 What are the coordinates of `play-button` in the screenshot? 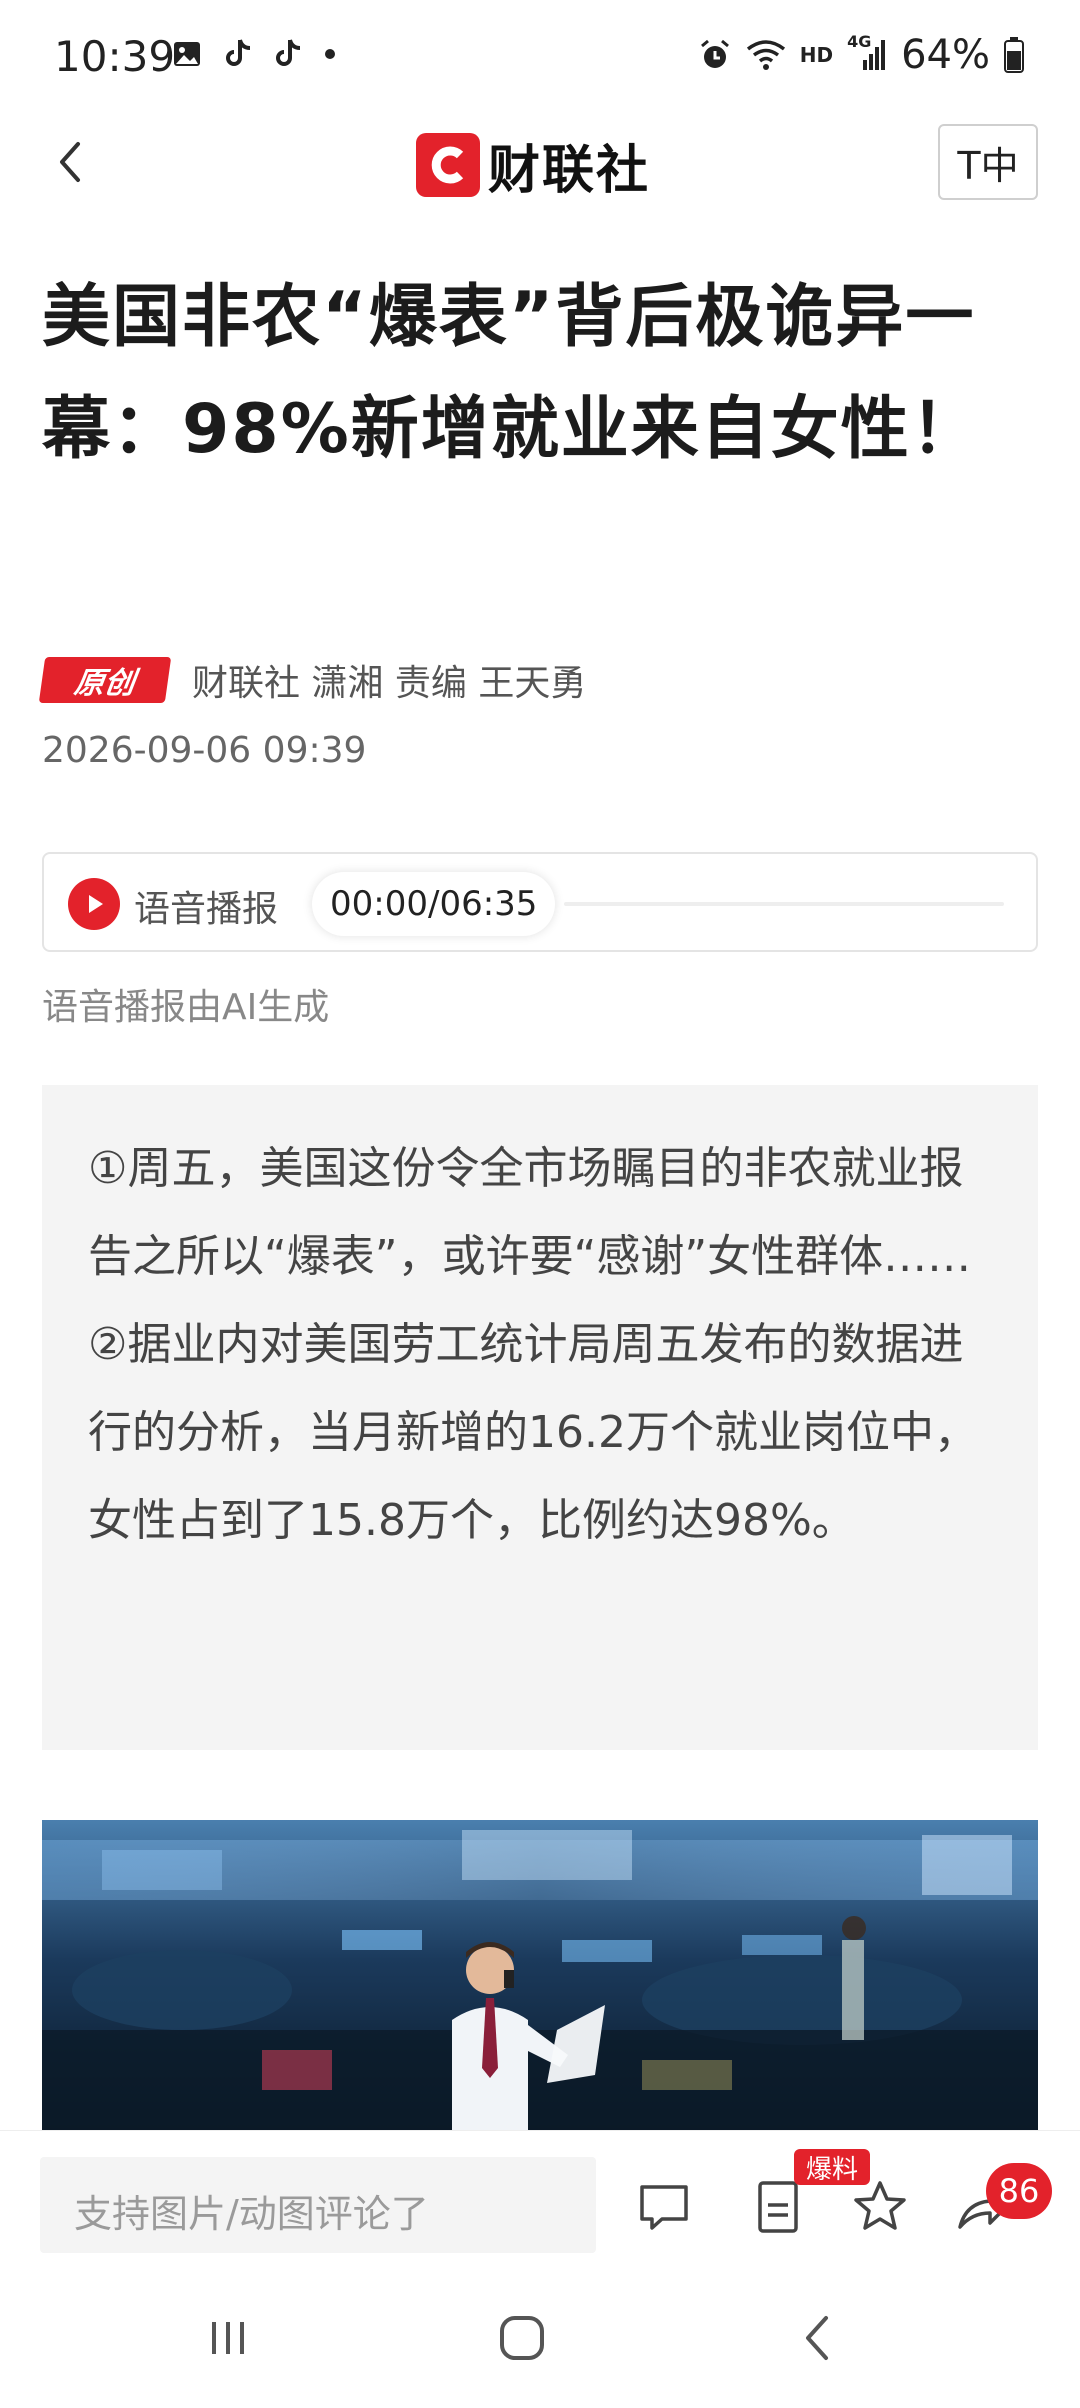 It's located at (94, 904).